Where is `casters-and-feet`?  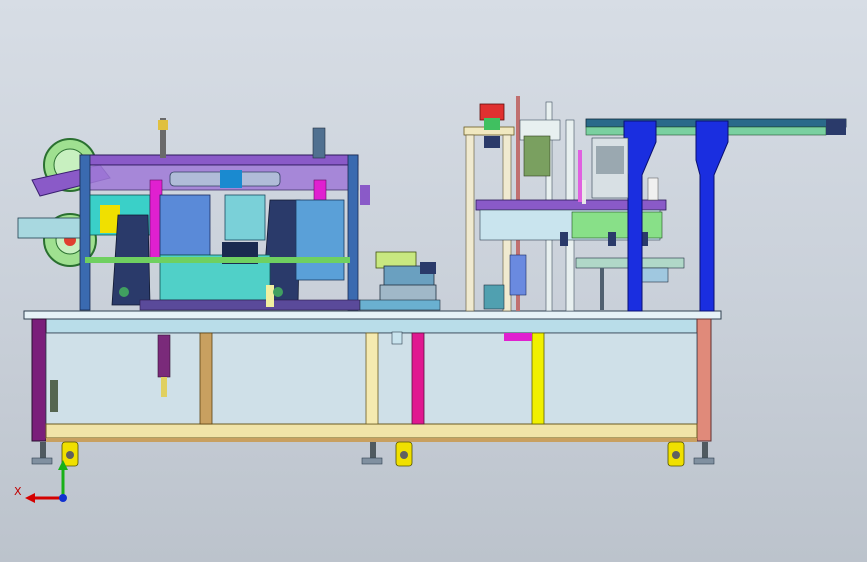
casters-and-feet is located at coordinates (373, 454).